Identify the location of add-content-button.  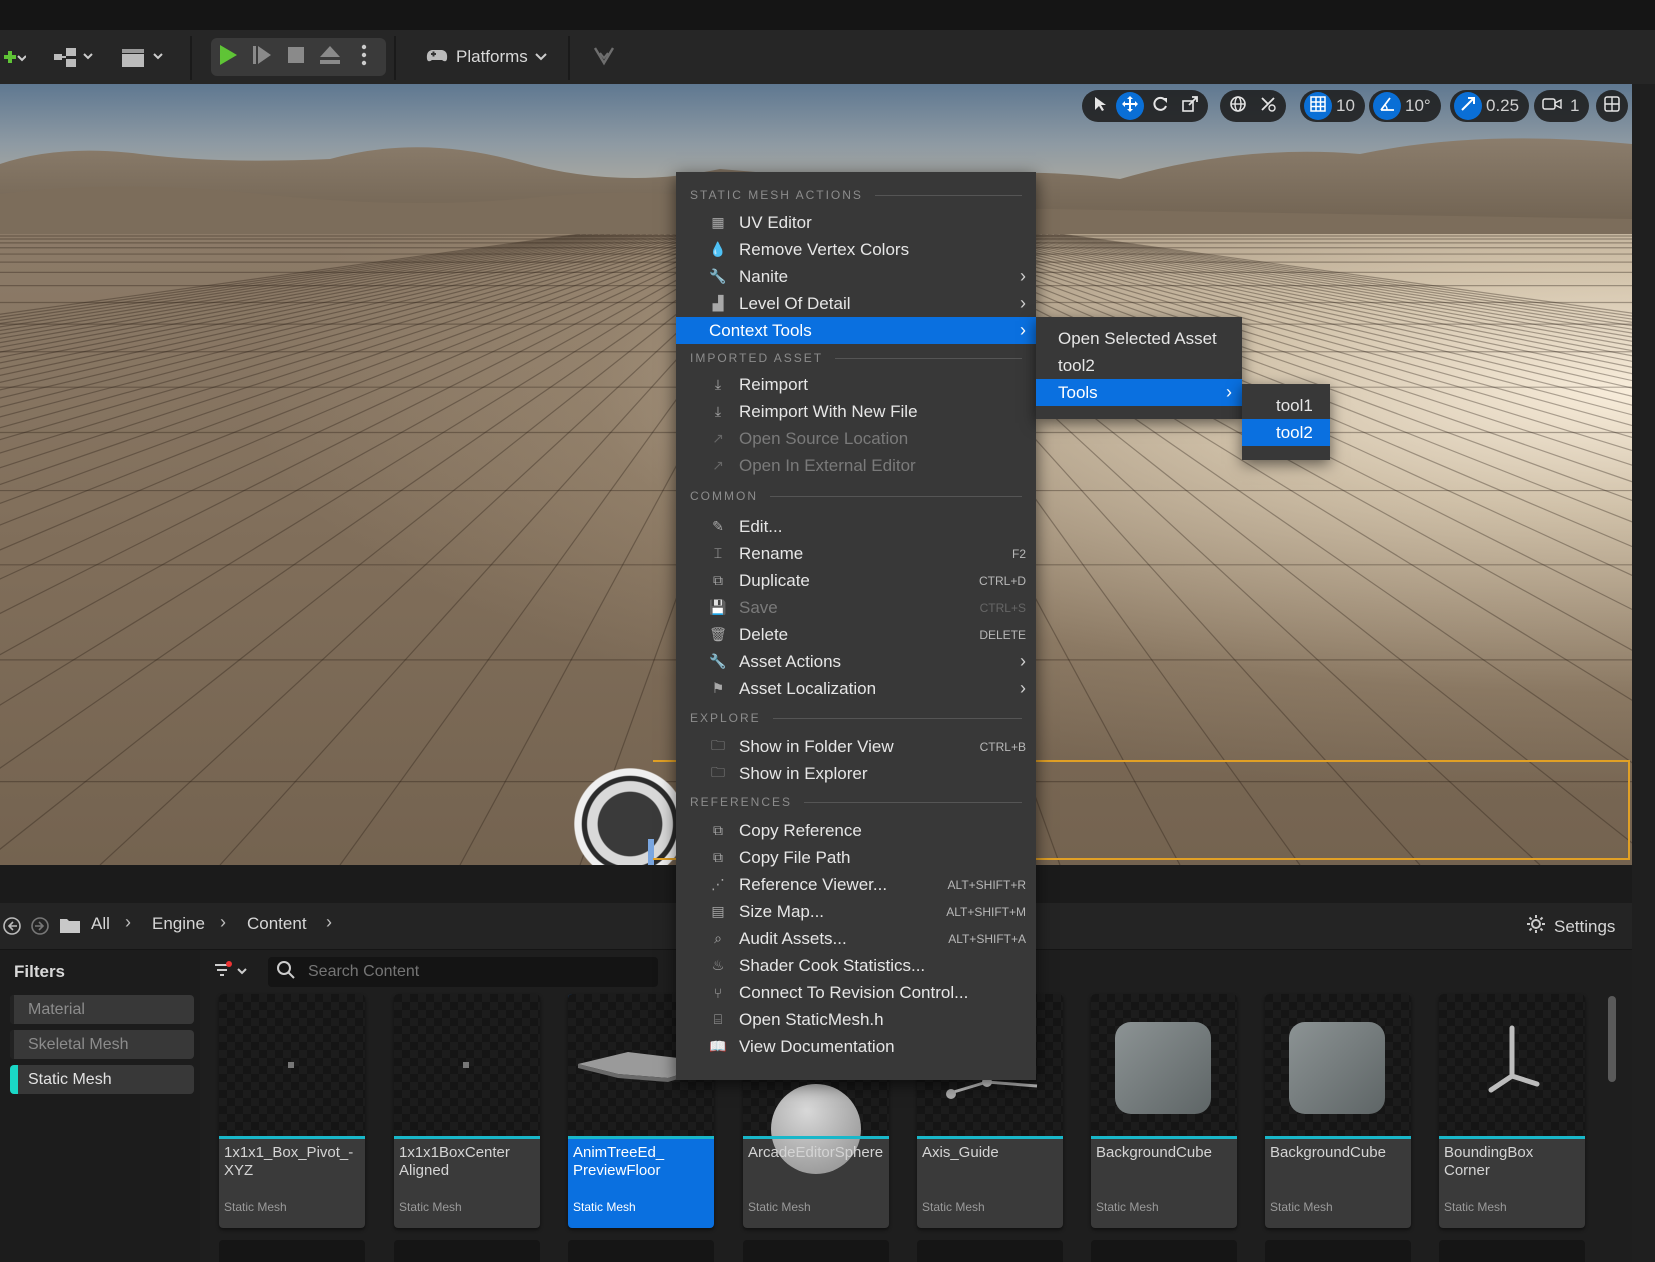
(15, 57).